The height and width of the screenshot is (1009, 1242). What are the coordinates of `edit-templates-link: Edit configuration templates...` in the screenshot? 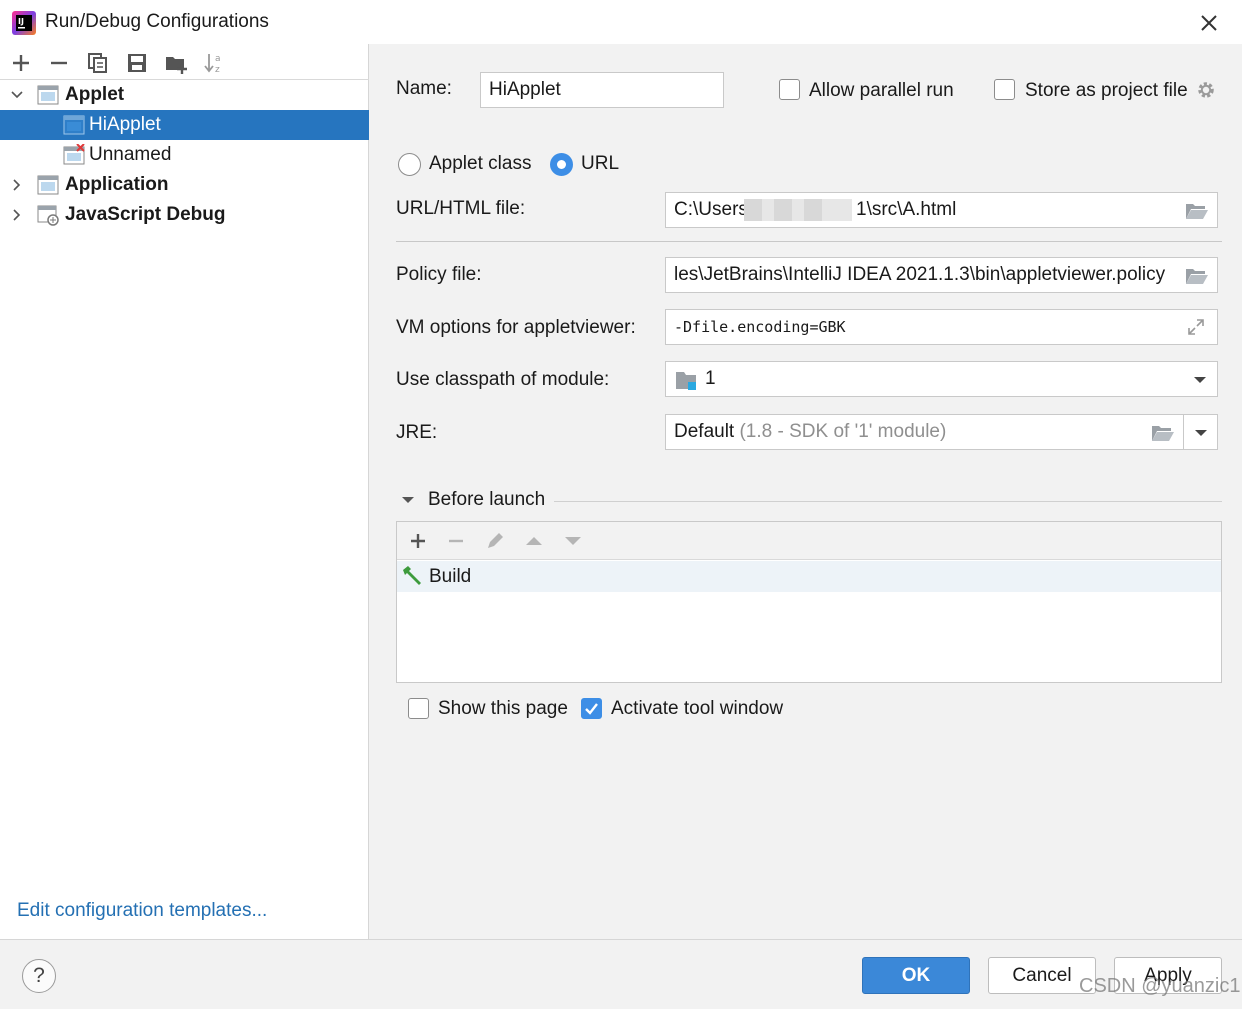 It's located at (142, 911).